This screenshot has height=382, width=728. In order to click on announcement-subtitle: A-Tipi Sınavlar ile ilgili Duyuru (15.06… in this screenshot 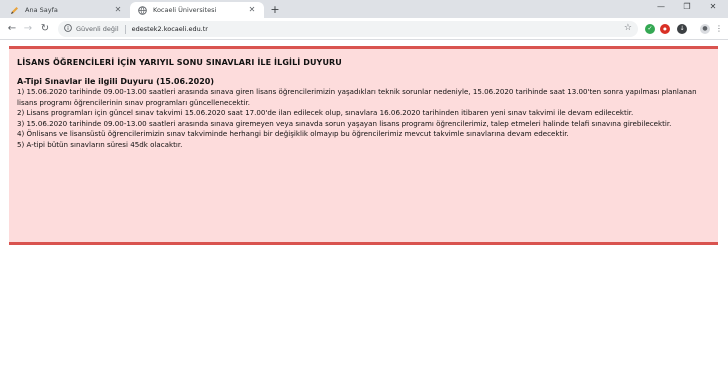, I will do `click(115, 81)`.